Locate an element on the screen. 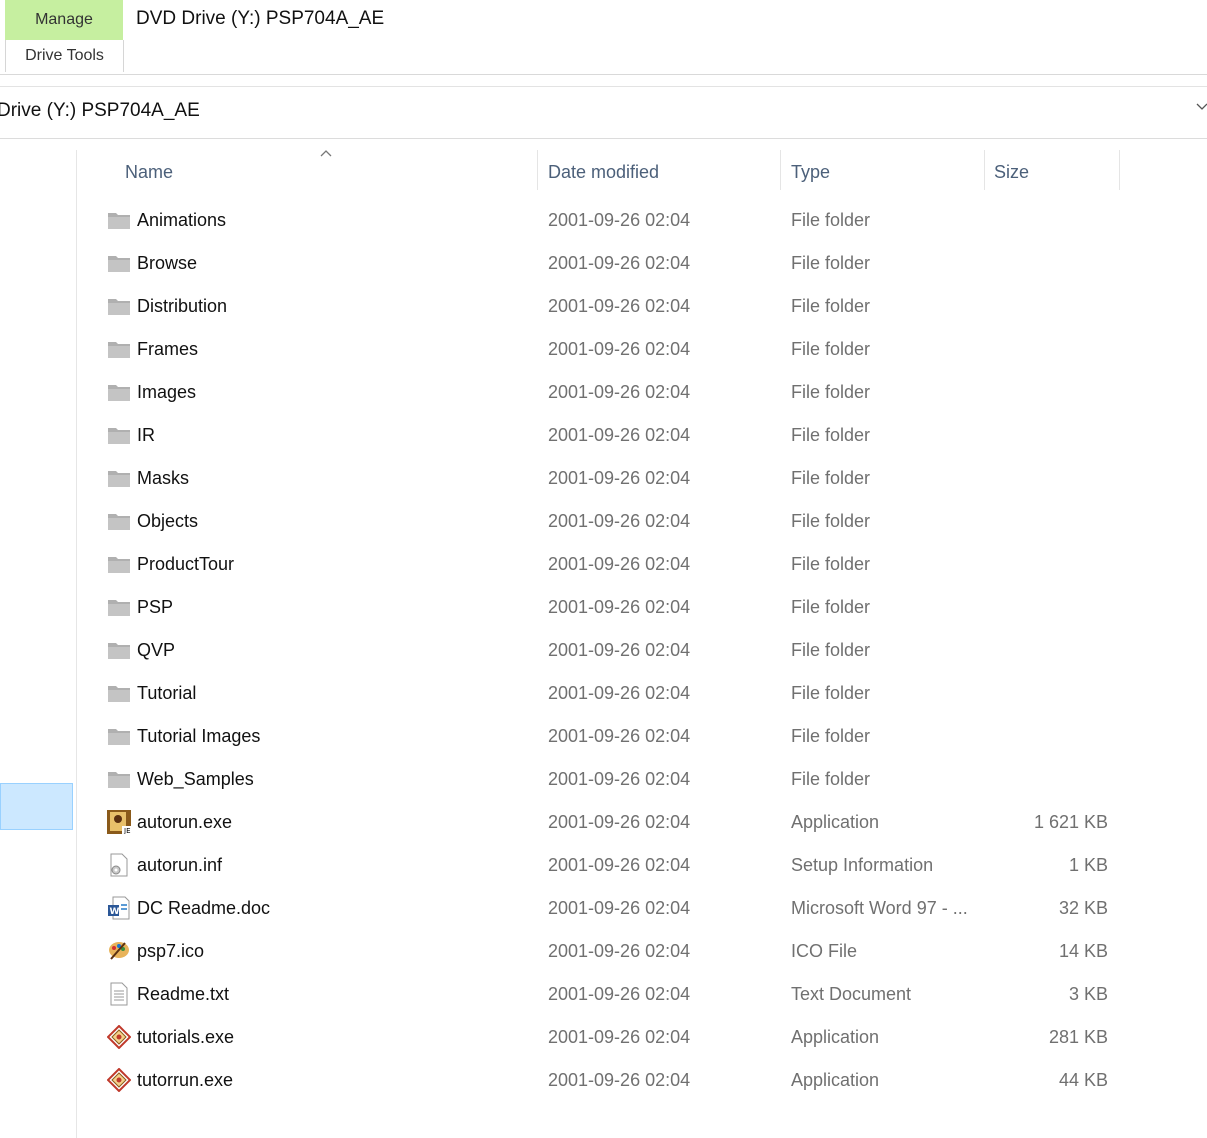 The height and width of the screenshot is (1138, 1207). file-name: IR is located at coordinates (146, 435).